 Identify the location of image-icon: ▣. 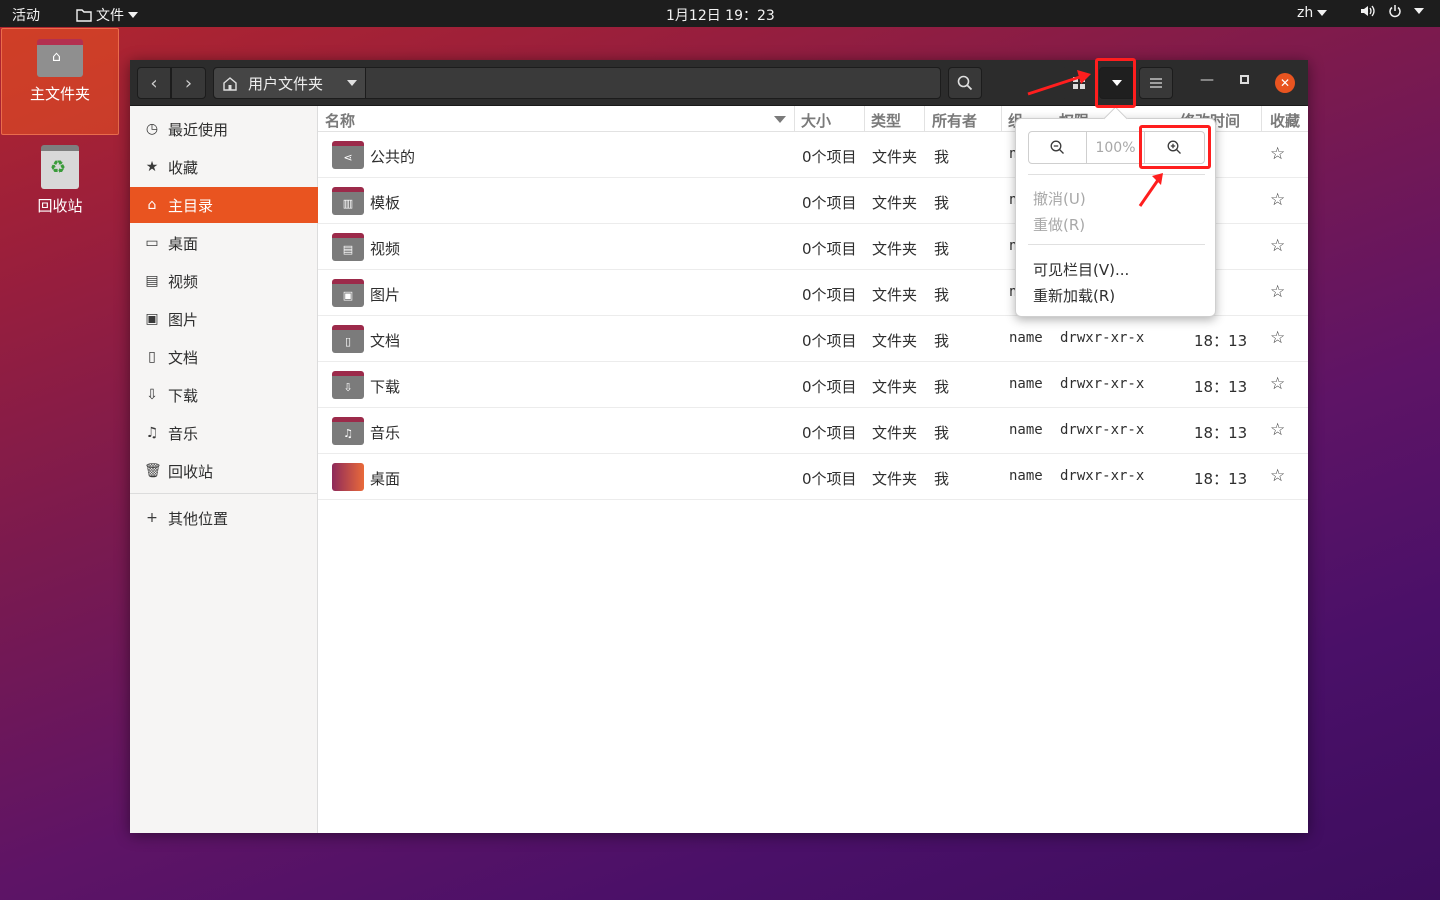
(152, 319).